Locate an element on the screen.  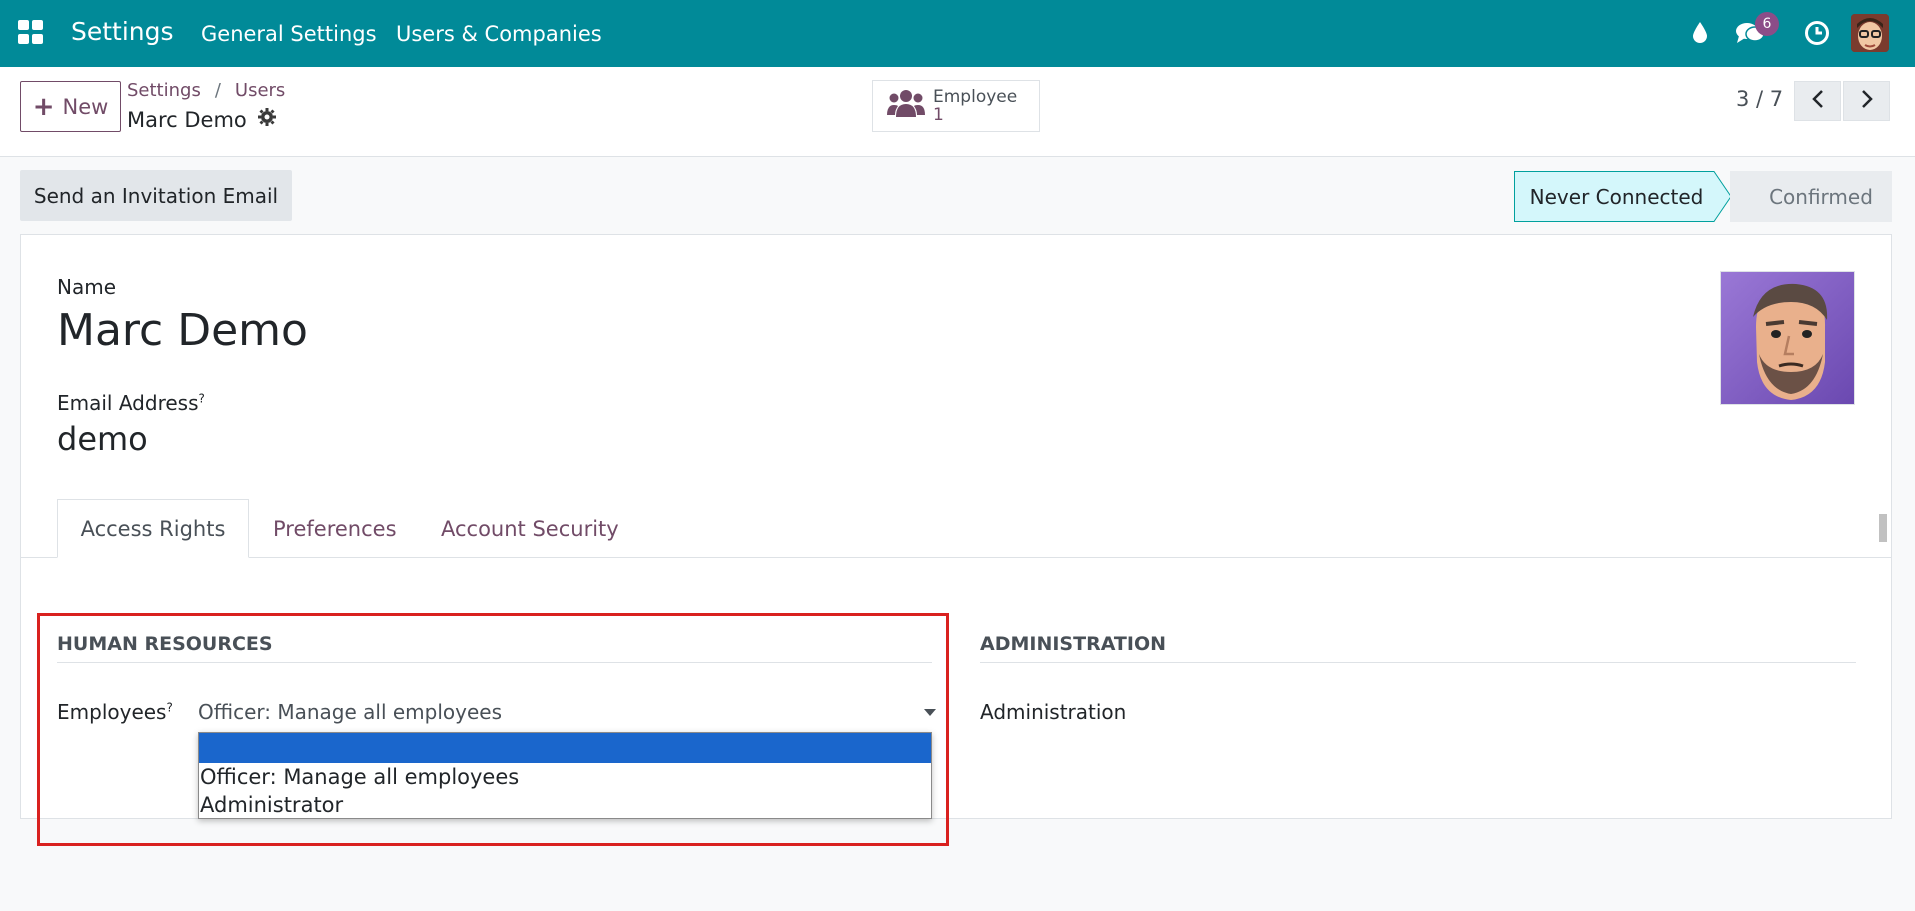
new-button: + New is located at coordinates (70, 106).